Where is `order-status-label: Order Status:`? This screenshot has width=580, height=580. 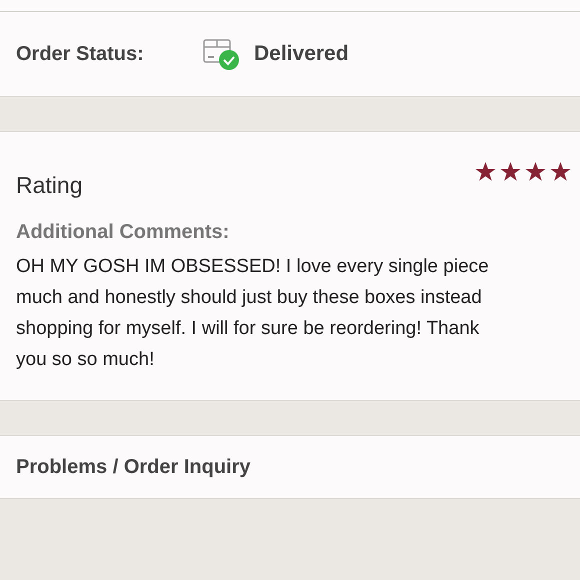
order-status-label: Order Status: is located at coordinates (80, 54).